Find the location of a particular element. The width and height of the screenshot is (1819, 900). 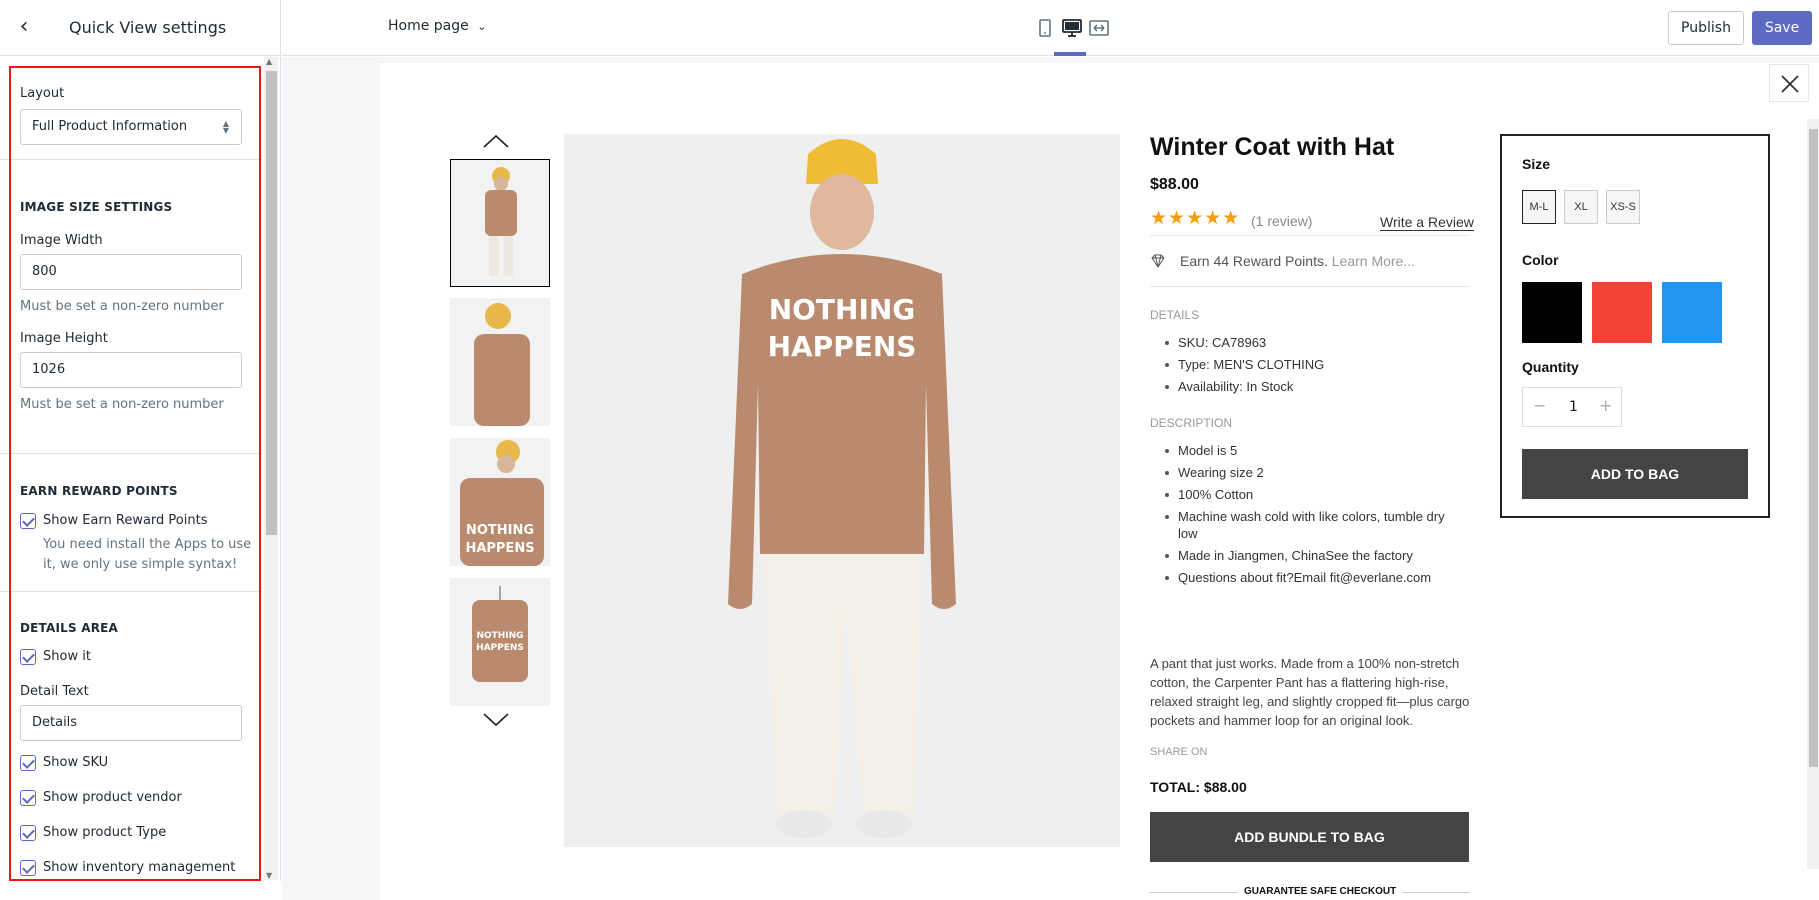

sidebar-scrollbar: ▲ ▼ is located at coordinates (271, 468).